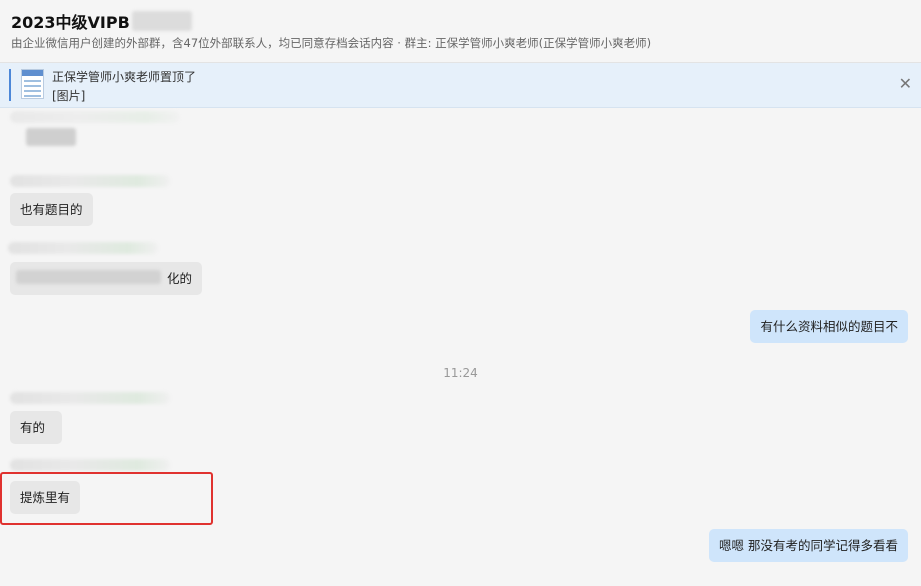  What do you see at coordinates (124, 77) in the screenshot?
I see `pinned-title: 正保学管师小爽老师置顶了` at bounding box center [124, 77].